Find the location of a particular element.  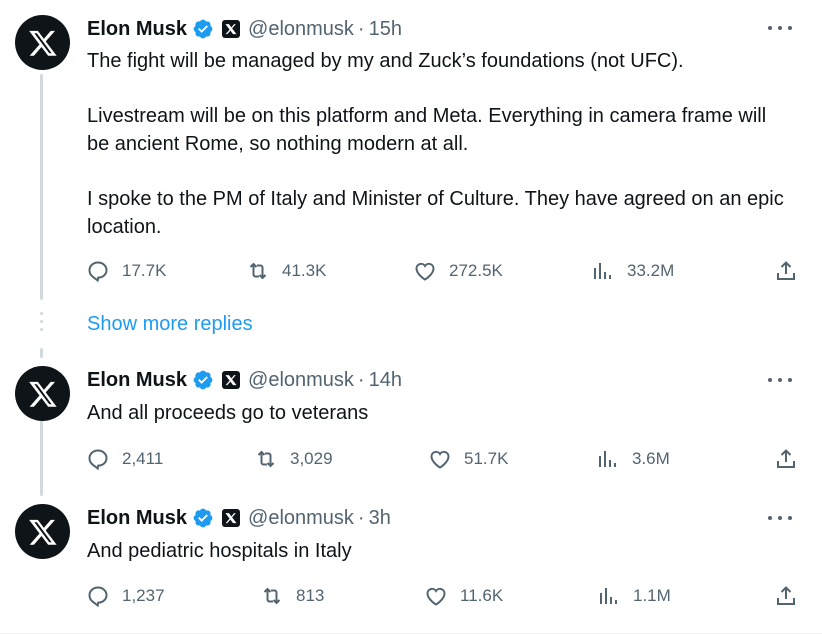

tweet-text: And pediatric hospitals in Italy is located at coordinates (437, 551).